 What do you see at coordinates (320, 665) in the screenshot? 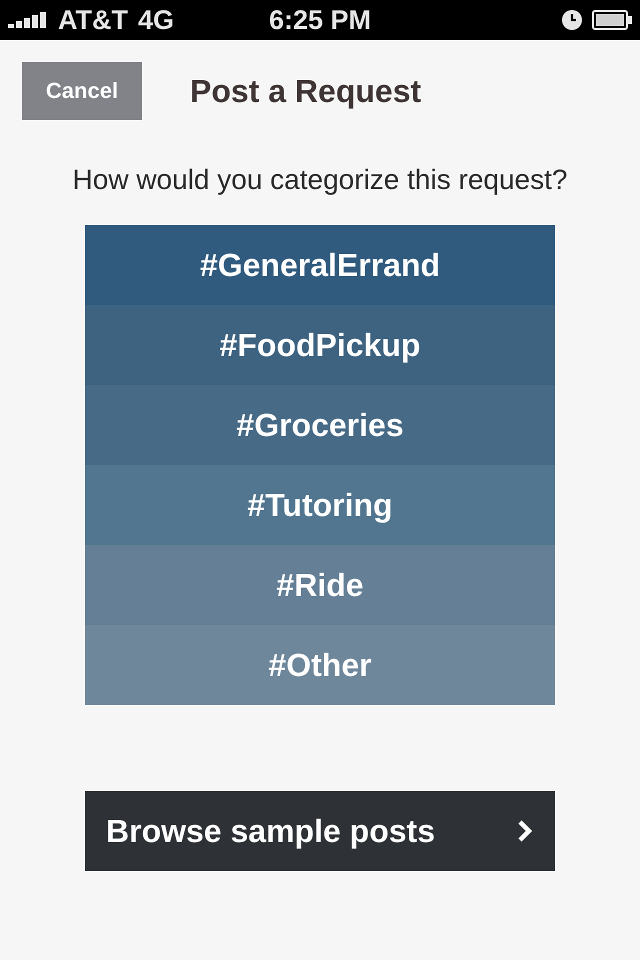
I see `category-item: #Other` at bounding box center [320, 665].